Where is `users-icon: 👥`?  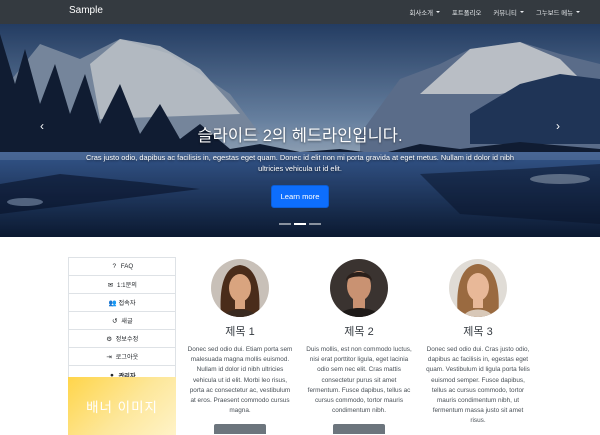
users-icon: 👥 is located at coordinates (112, 303).